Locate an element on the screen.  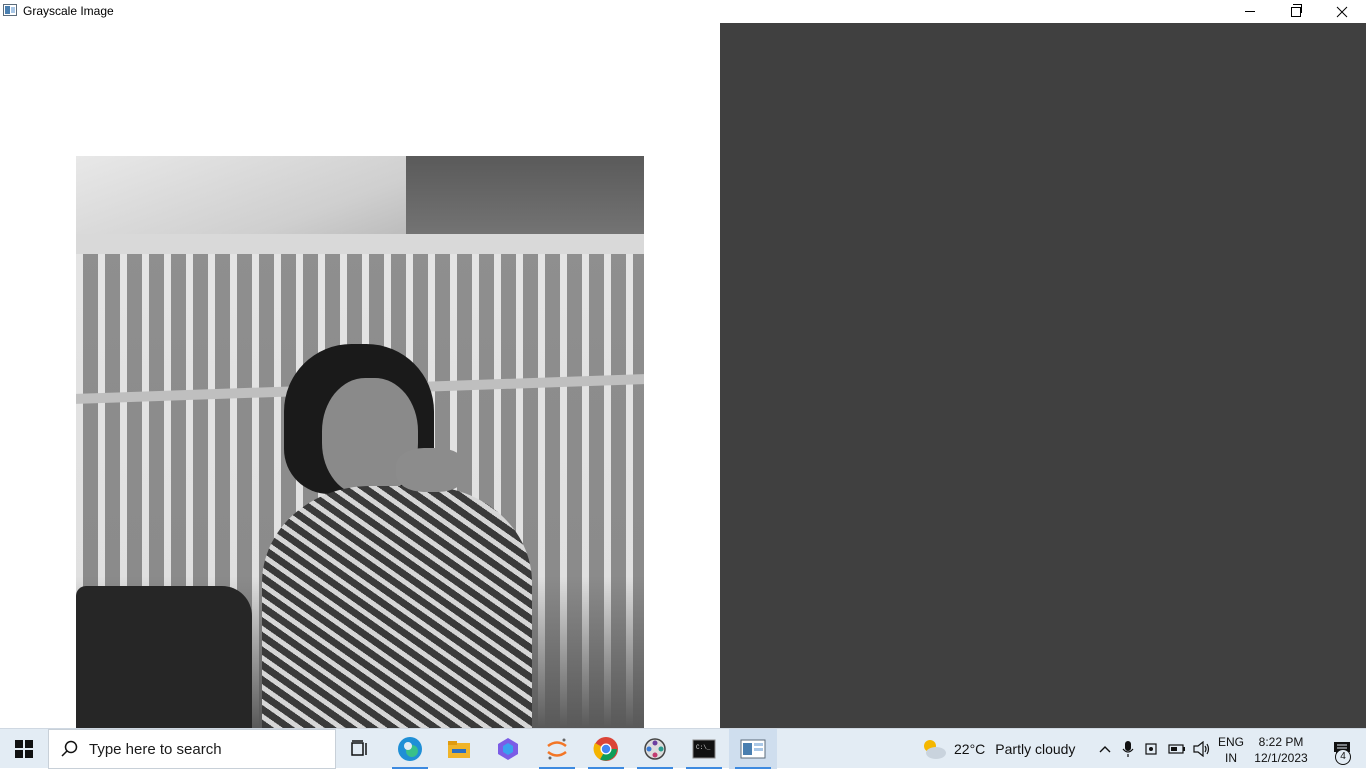
camera-privacy-icon is located at coordinates (1151, 749).